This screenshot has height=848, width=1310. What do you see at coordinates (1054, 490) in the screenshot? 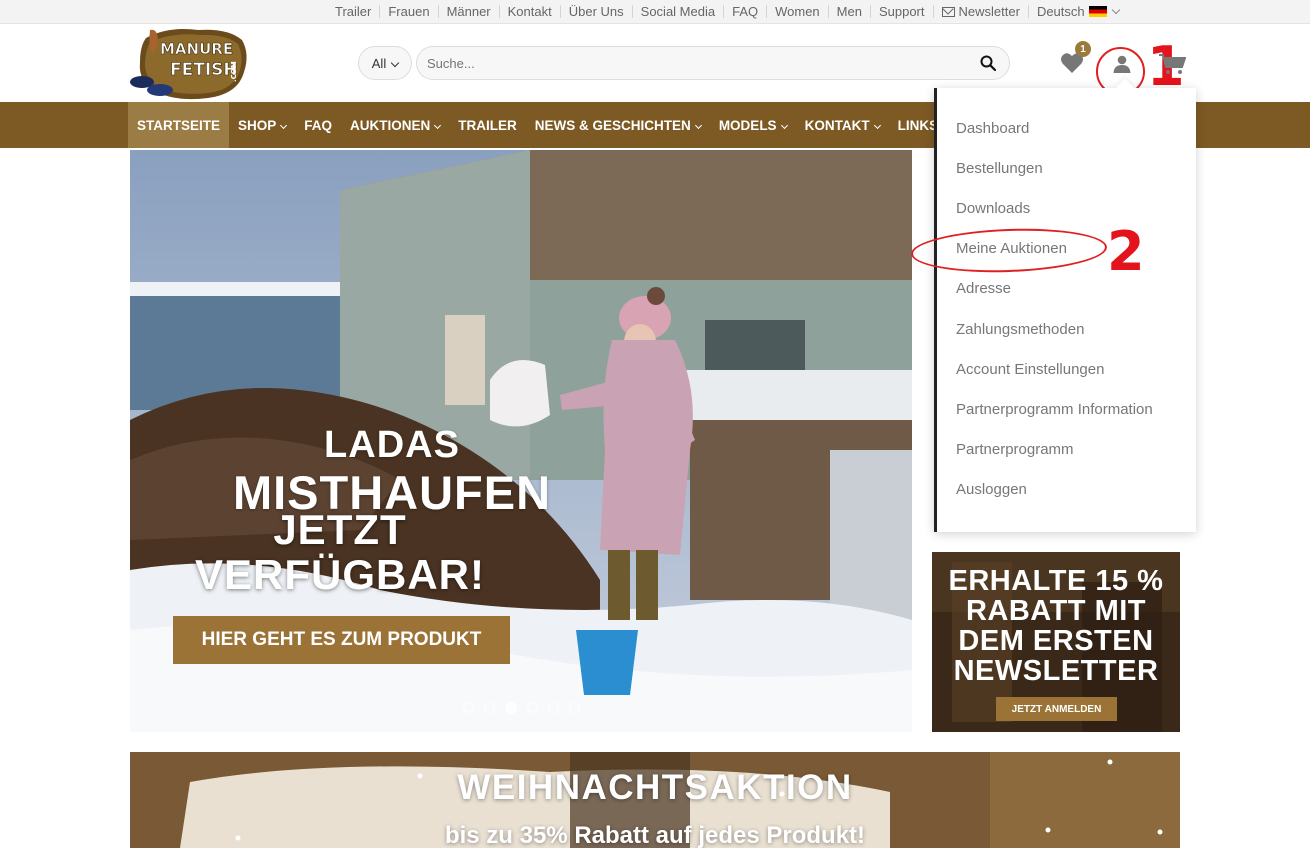
I see `account-menu-ausloggen: Ausloggen` at bounding box center [1054, 490].